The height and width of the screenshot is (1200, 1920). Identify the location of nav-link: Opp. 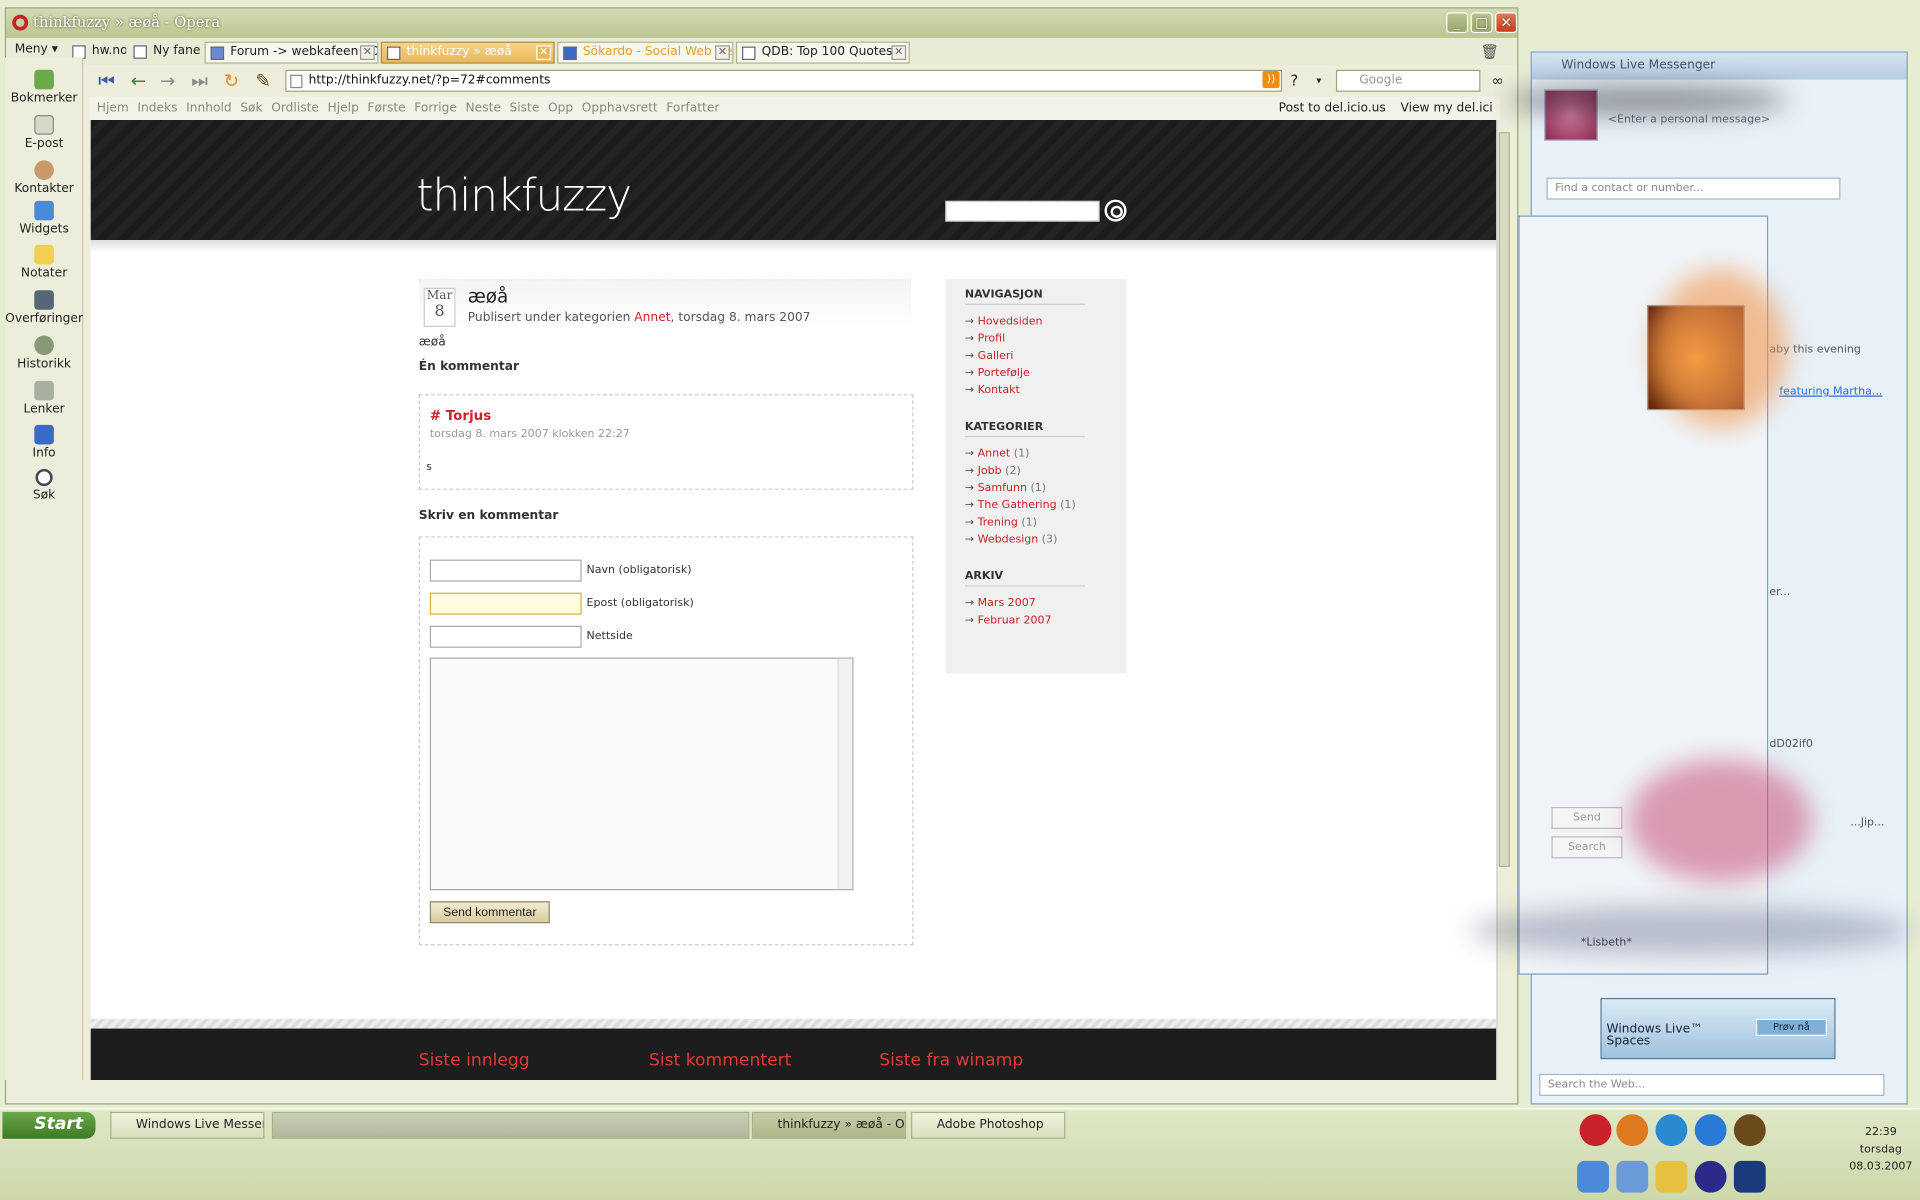
(560, 108).